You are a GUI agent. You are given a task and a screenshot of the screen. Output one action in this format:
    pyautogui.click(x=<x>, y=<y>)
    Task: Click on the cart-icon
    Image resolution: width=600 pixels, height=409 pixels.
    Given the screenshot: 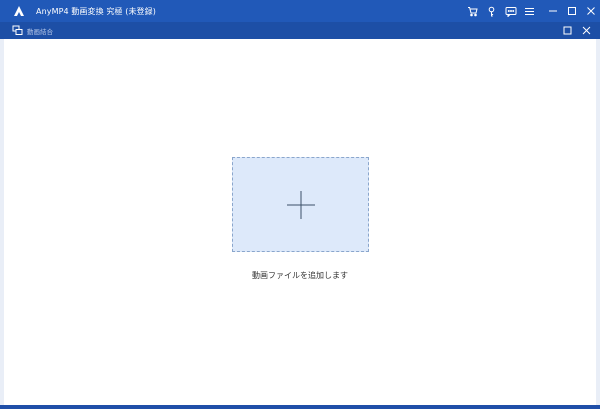 What is the action you would take?
    pyautogui.click(x=472, y=11)
    